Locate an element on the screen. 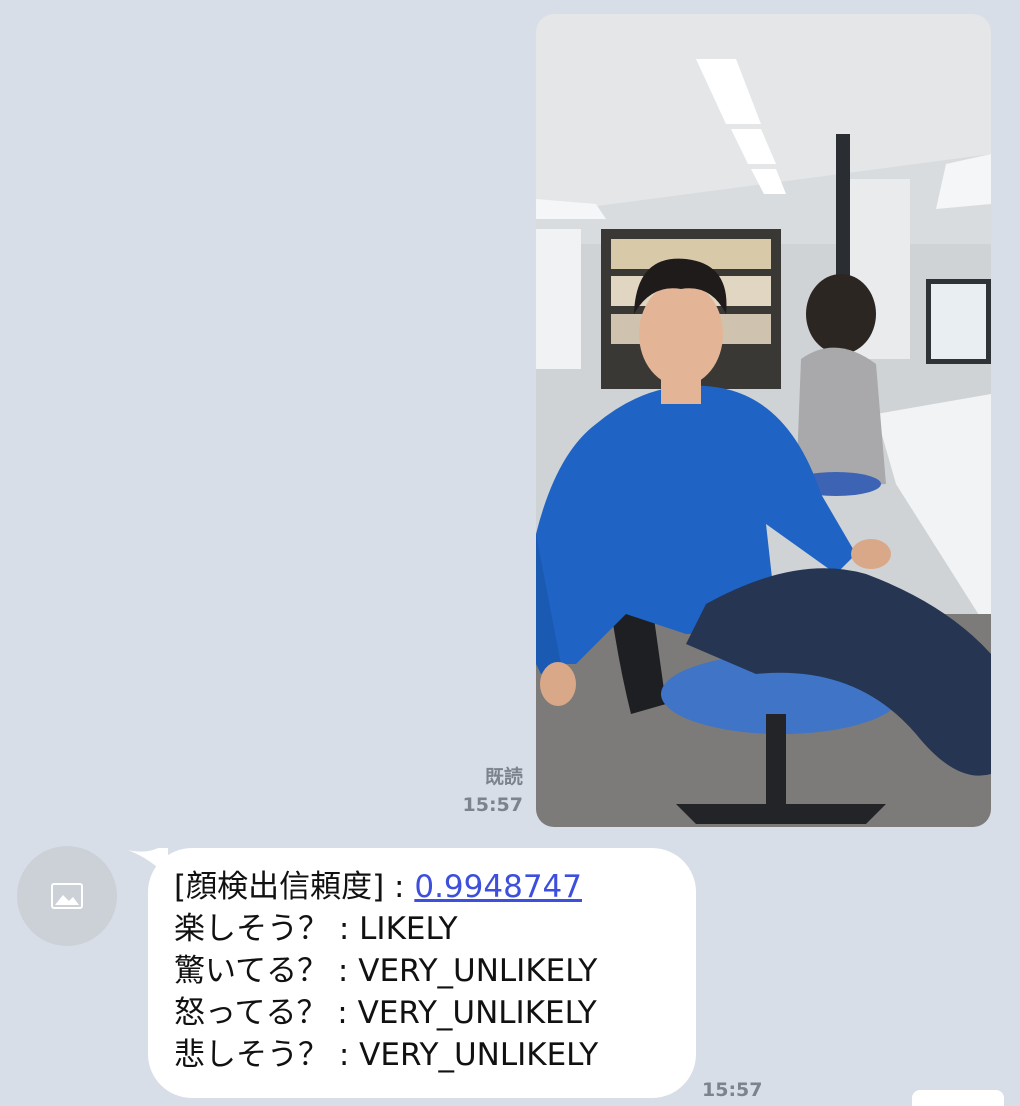  anger-value: VERY_UNLIKELY is located at coordinates (477, 1013).